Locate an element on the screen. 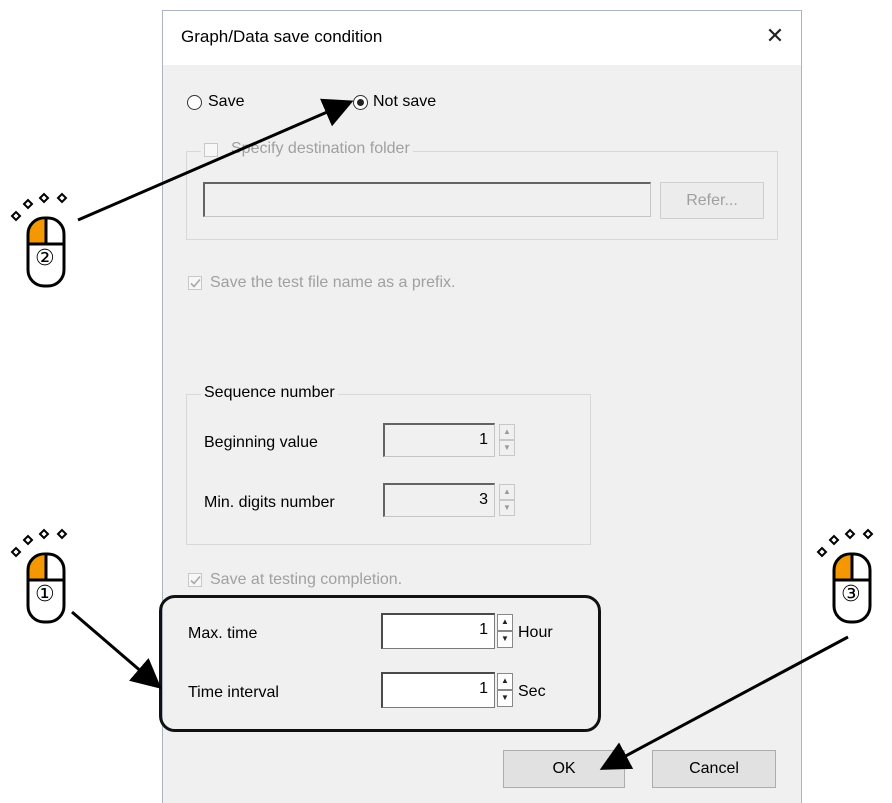 This screenshot has height=803, width=892. step3-number: ③ is located at coordinates (851, 594).